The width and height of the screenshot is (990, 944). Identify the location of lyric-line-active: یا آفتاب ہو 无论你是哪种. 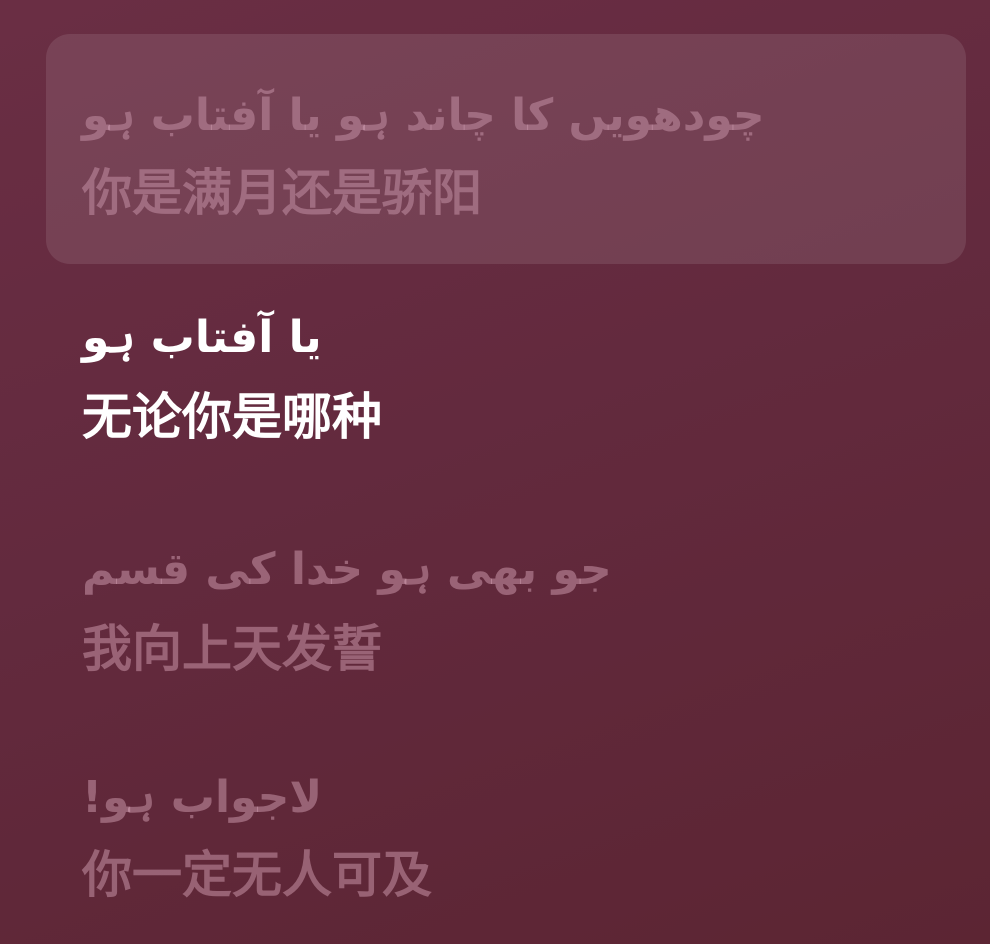
(506, 379).